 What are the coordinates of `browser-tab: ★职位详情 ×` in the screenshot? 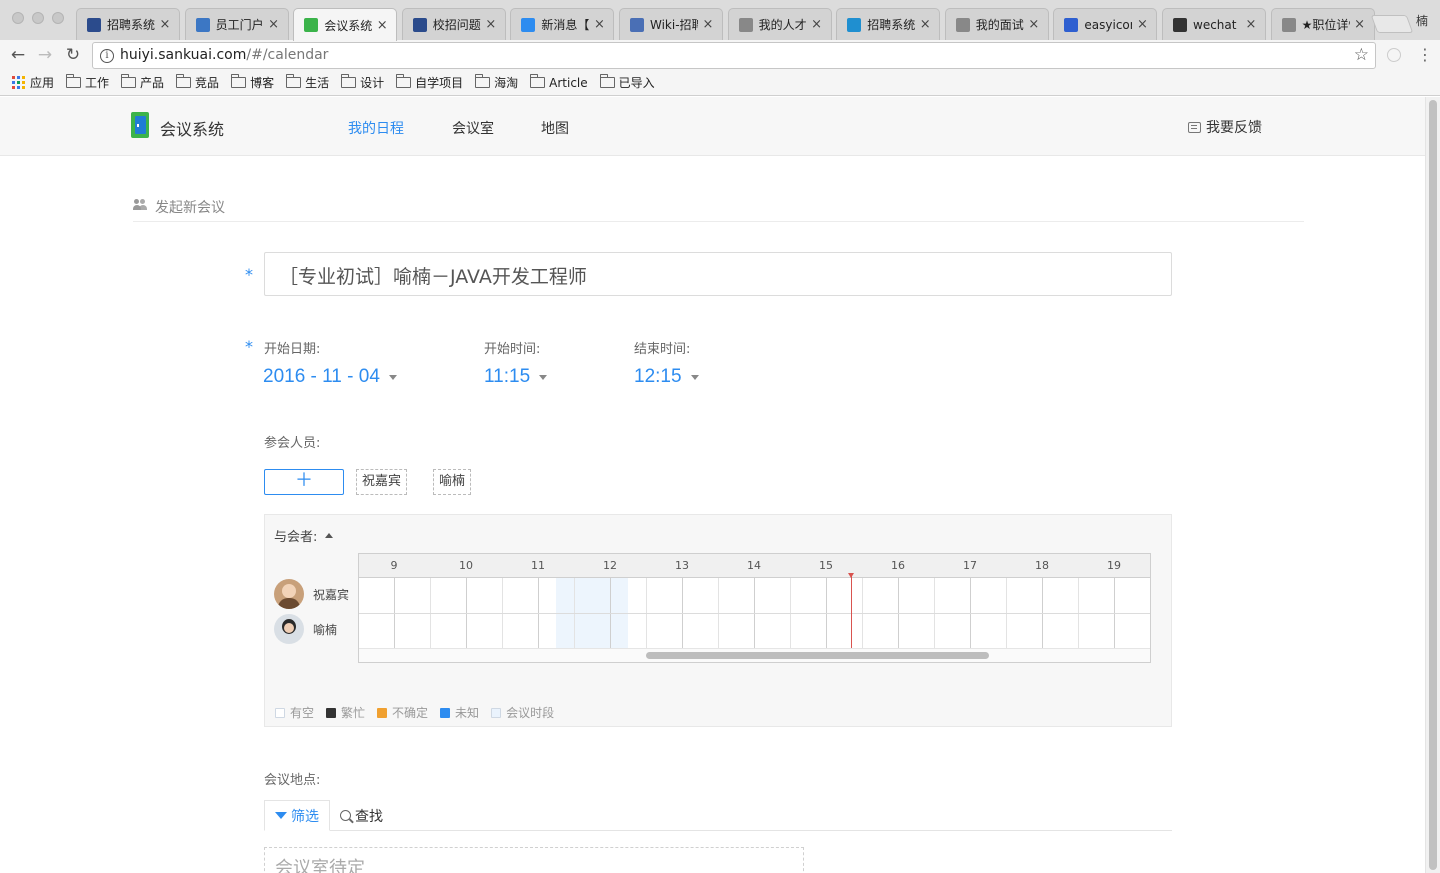 It's located at (1322, 24).